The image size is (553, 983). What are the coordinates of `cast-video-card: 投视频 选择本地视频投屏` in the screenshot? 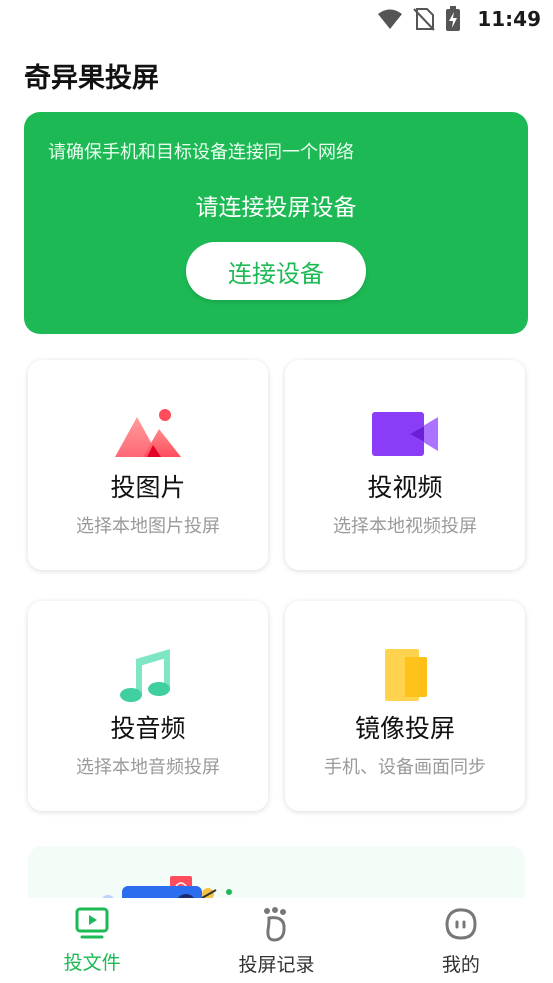 It's located at (405, 465).